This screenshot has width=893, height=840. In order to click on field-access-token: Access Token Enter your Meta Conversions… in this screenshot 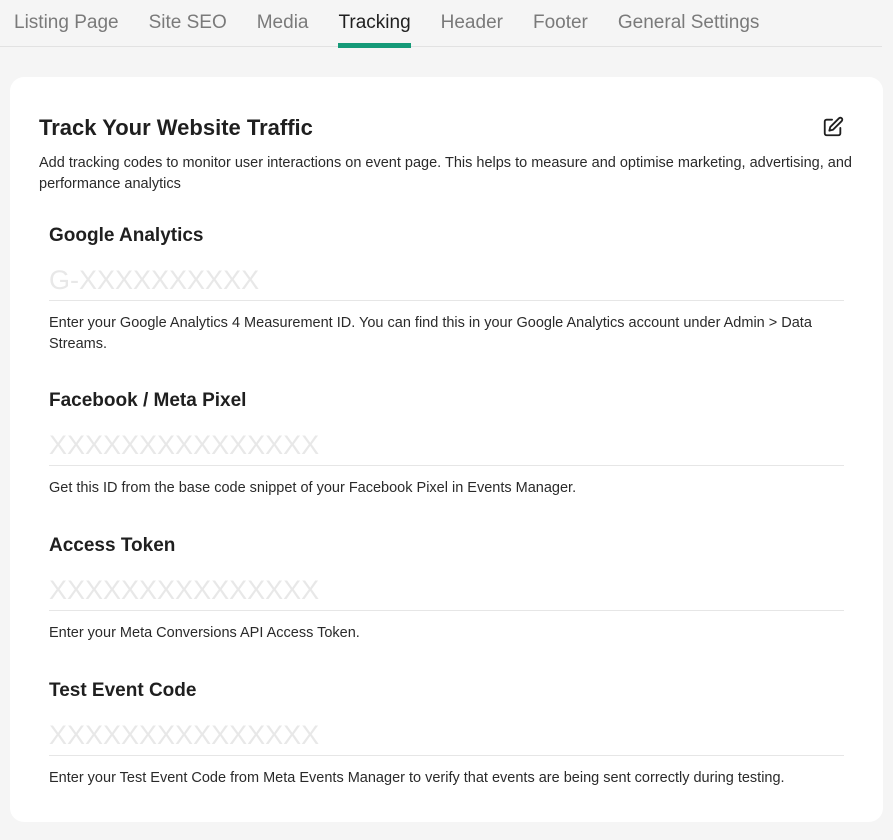, I will do `click(446, 589)`.